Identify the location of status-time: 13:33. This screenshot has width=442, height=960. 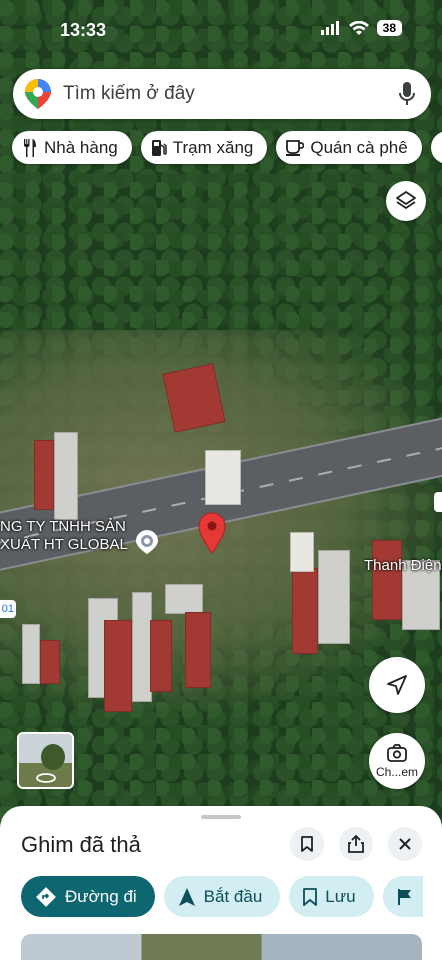
(83, 30).